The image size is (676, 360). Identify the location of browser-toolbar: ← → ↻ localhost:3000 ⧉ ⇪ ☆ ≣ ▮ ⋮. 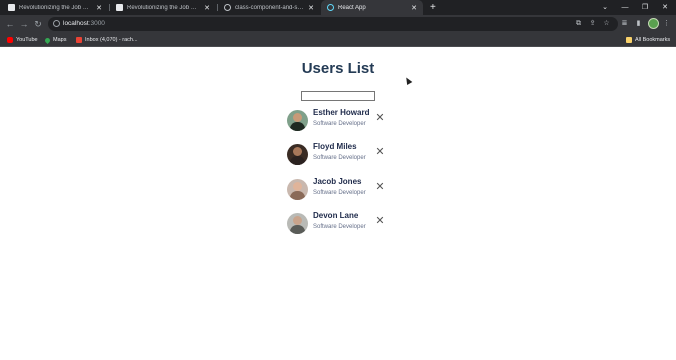
(338, 24).